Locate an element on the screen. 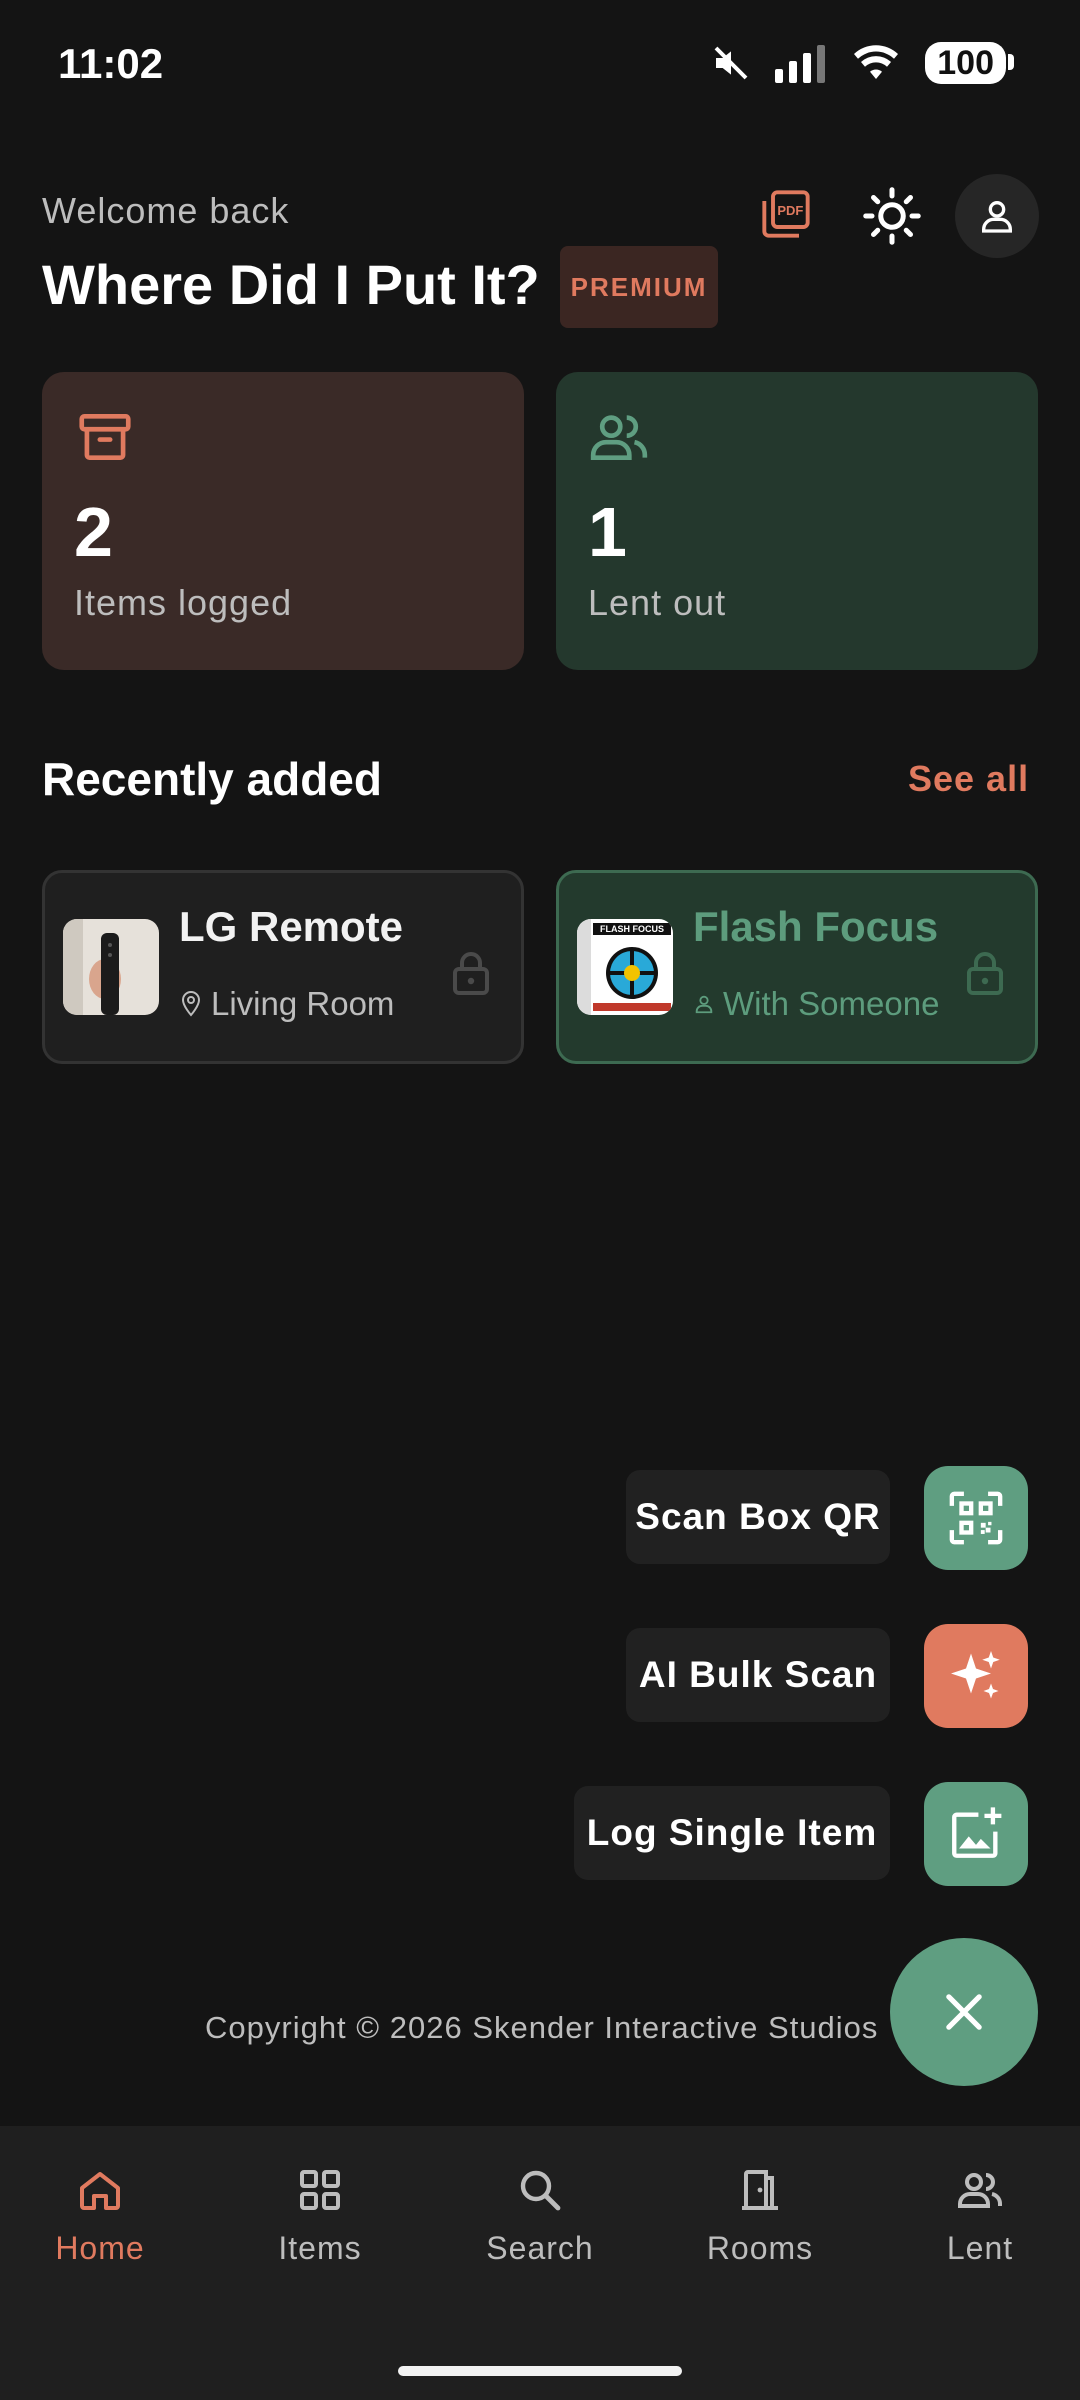 The image size is (1080, 2400). scan-box-qr-label: Scan Box QR is located at coordinates (758, 1517).